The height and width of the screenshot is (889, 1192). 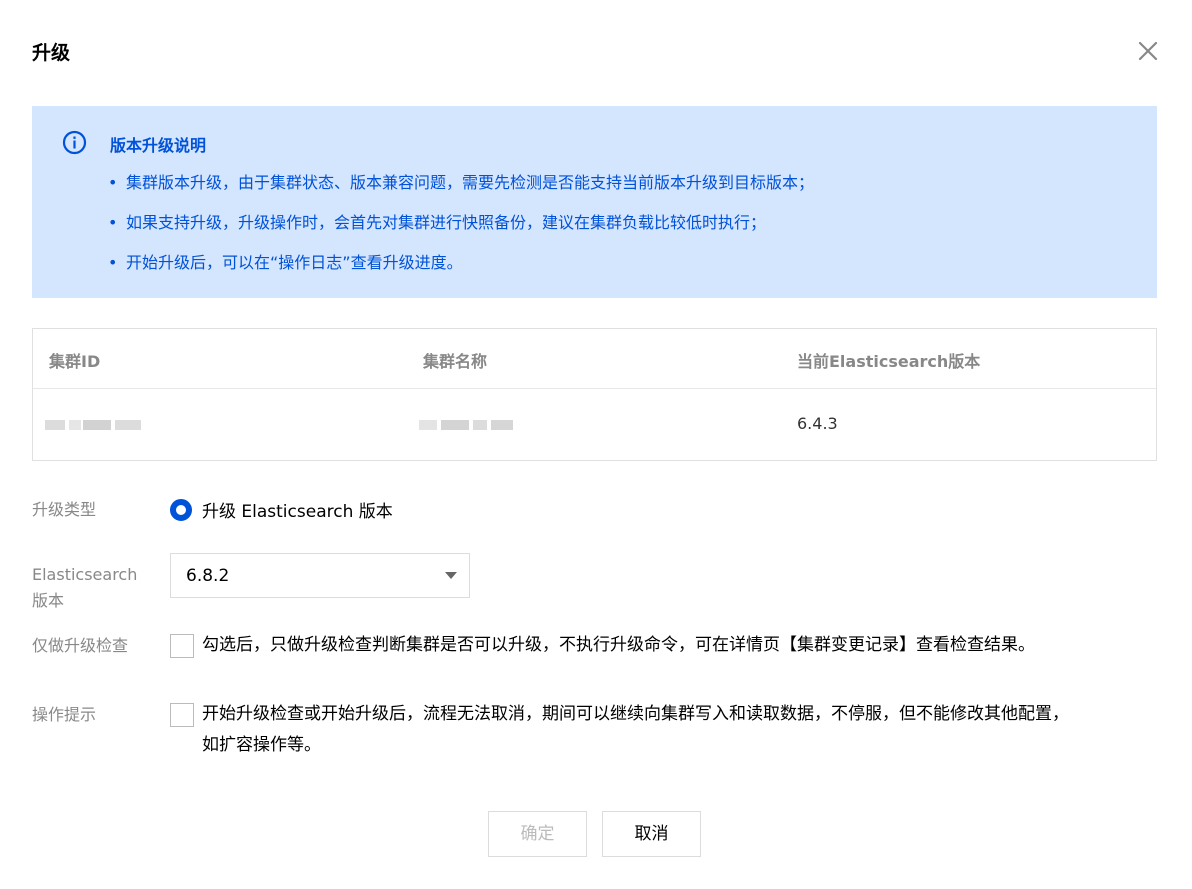 What do you see at coordinates (594, 394) in the screenshot?
I see `cluster-table: 集群ID 集群名称 当前Elasticsearch版本 6.4.3` at bounding box center [594, 394].